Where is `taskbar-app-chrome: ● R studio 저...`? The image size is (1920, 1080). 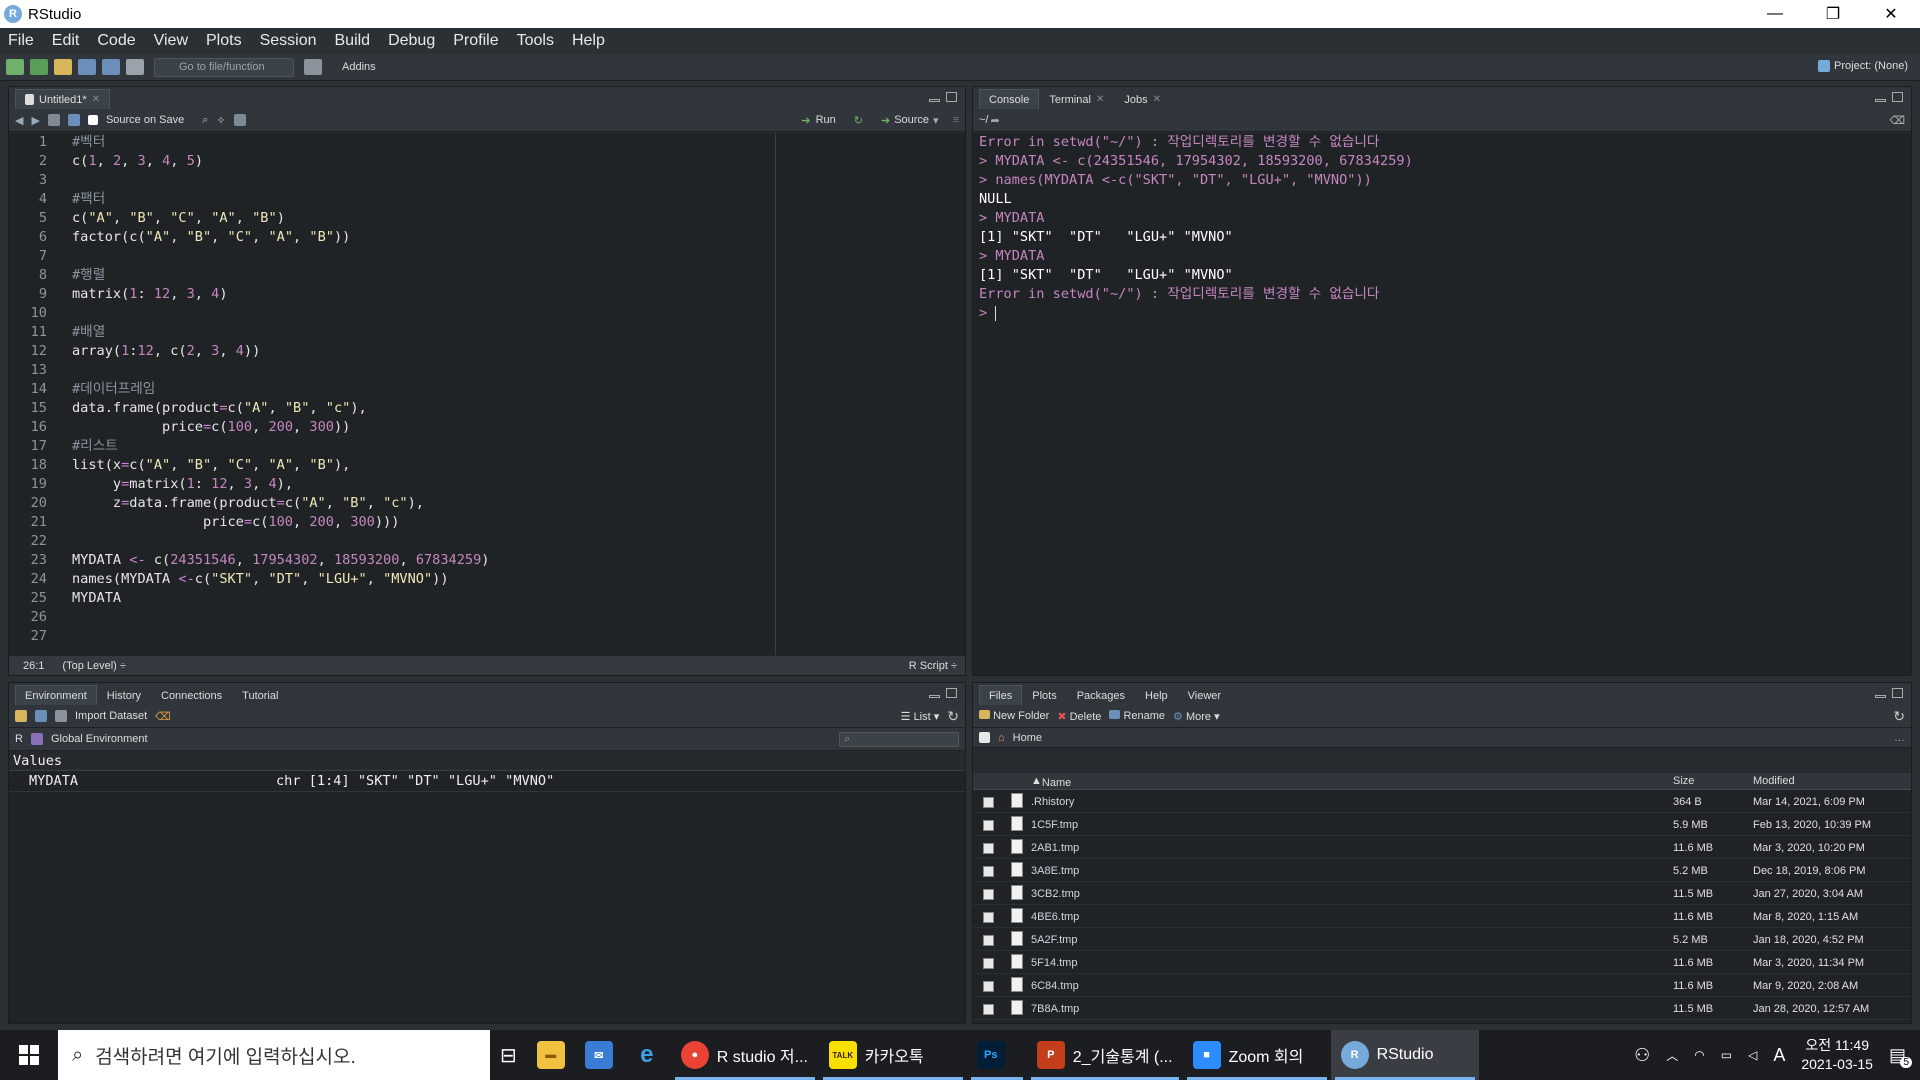
taskbar-app-chrome: ● R studio 저... is located at coordinates (745, 1055).